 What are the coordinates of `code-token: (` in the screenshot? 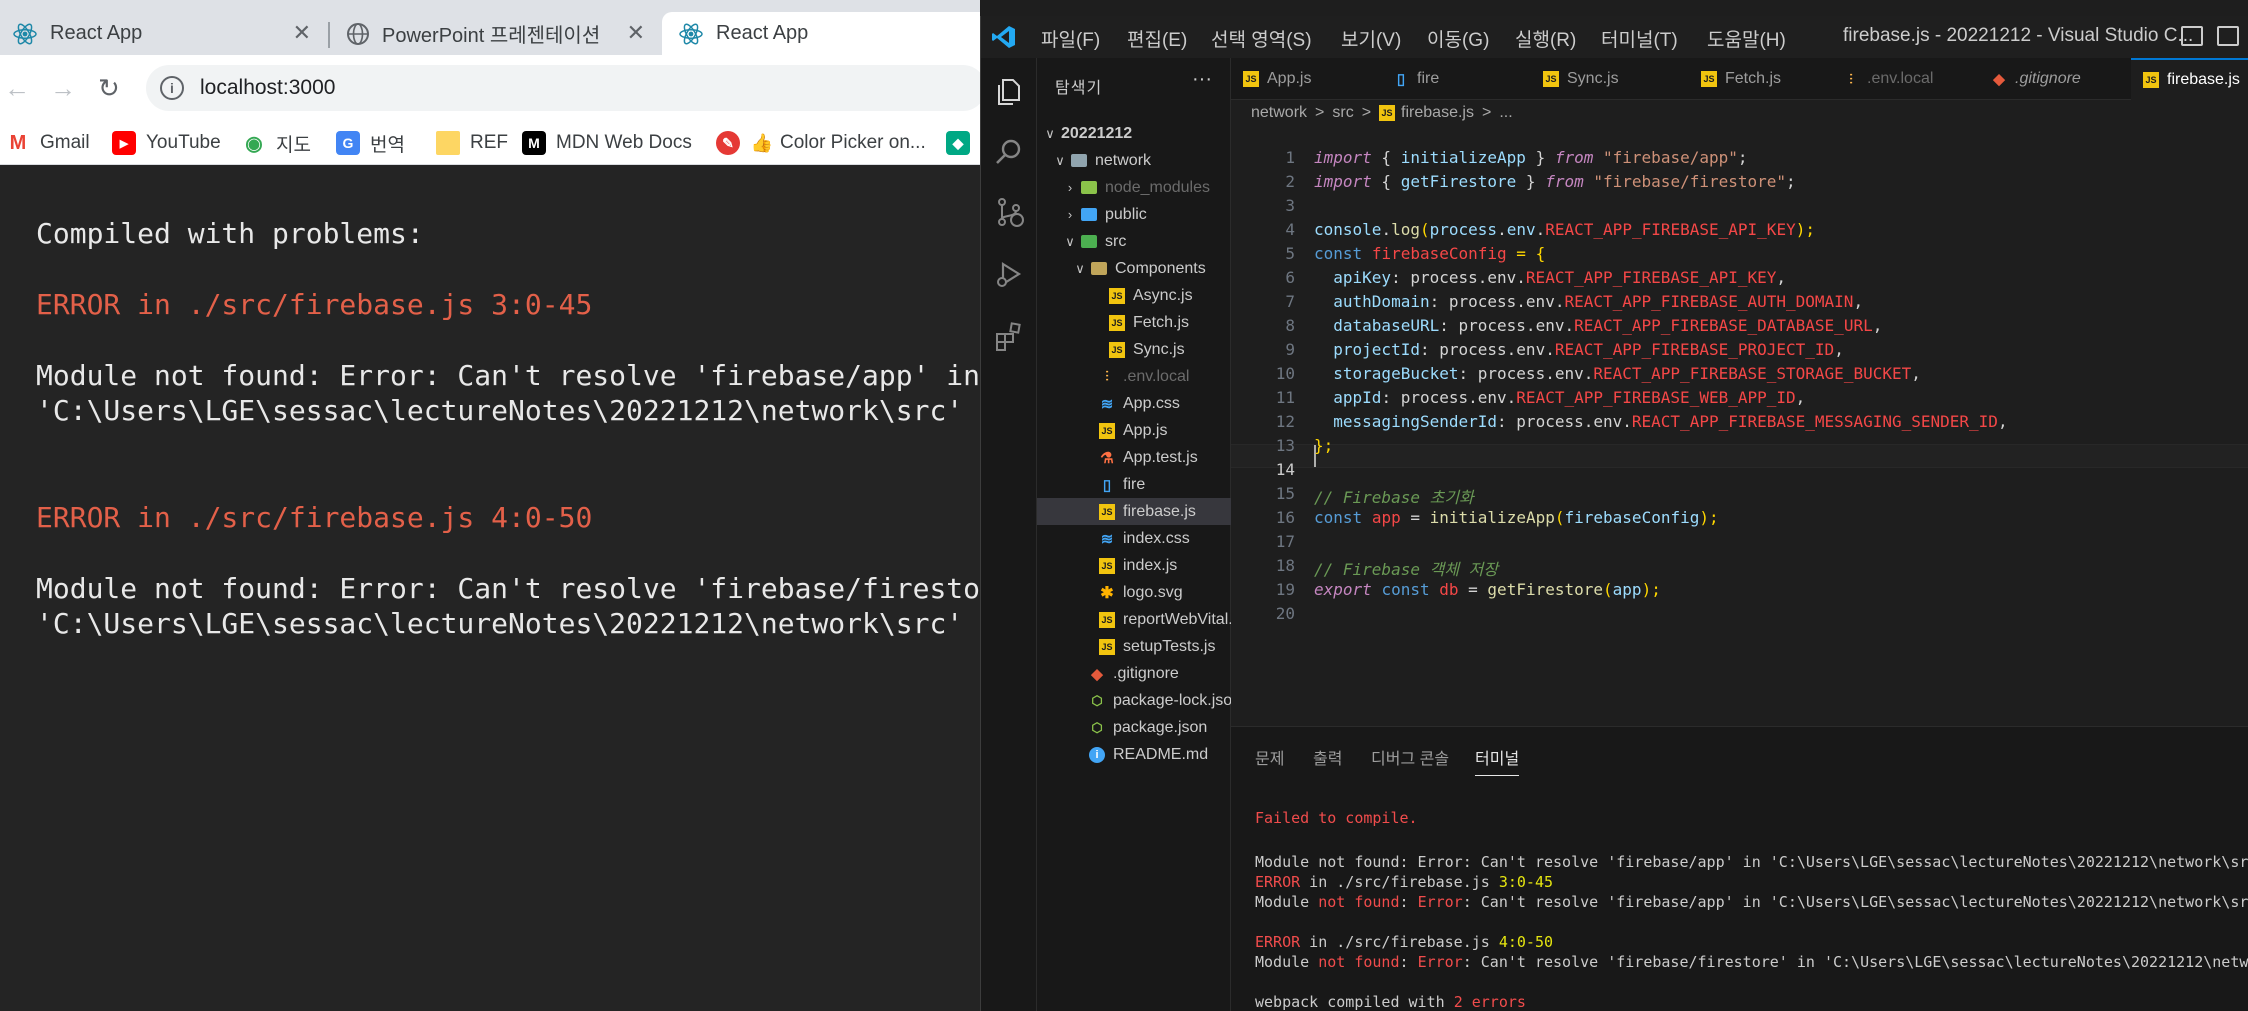 It's located at (1424, 229).